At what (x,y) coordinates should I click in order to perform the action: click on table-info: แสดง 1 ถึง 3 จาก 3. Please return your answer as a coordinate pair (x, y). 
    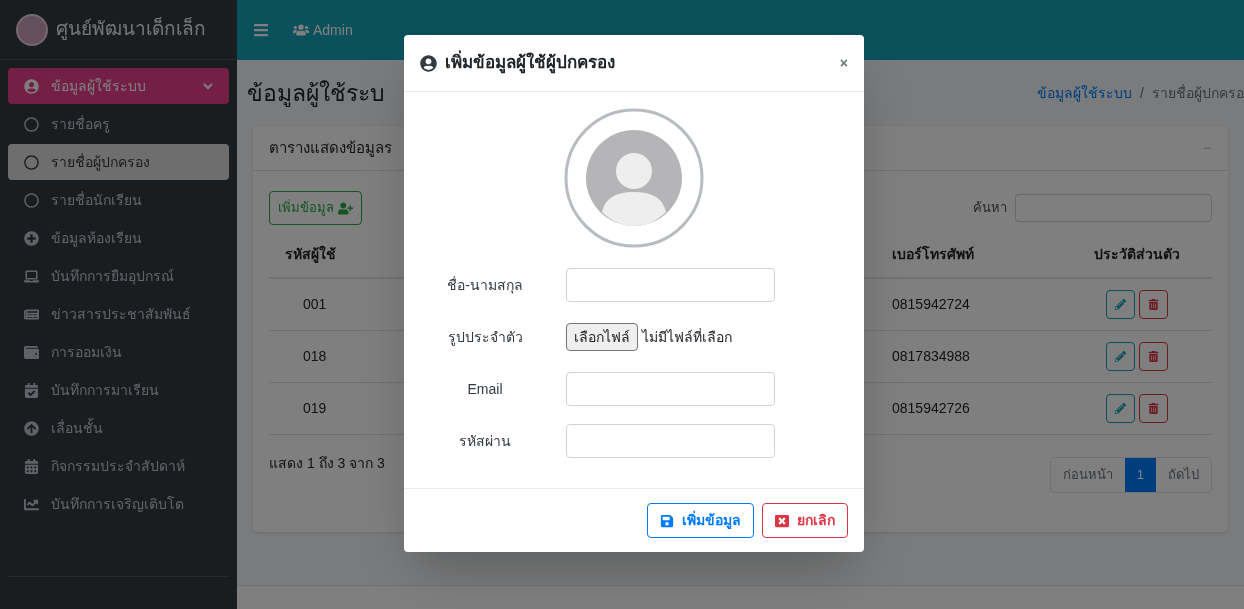
    Looking at the image, I should click on (327, 463).